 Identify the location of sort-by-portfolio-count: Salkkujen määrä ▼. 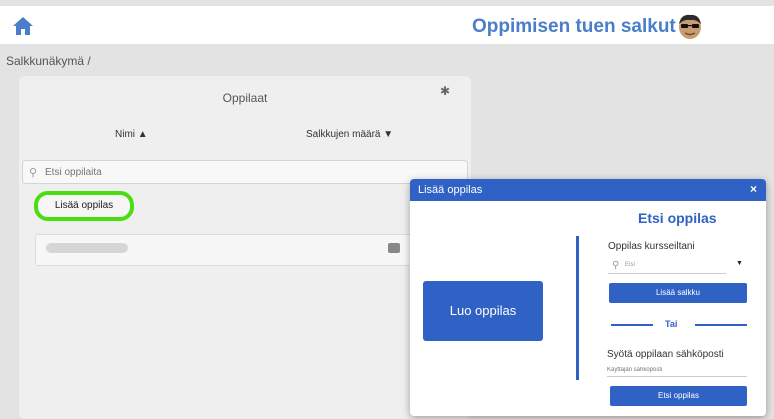
(349, 134).